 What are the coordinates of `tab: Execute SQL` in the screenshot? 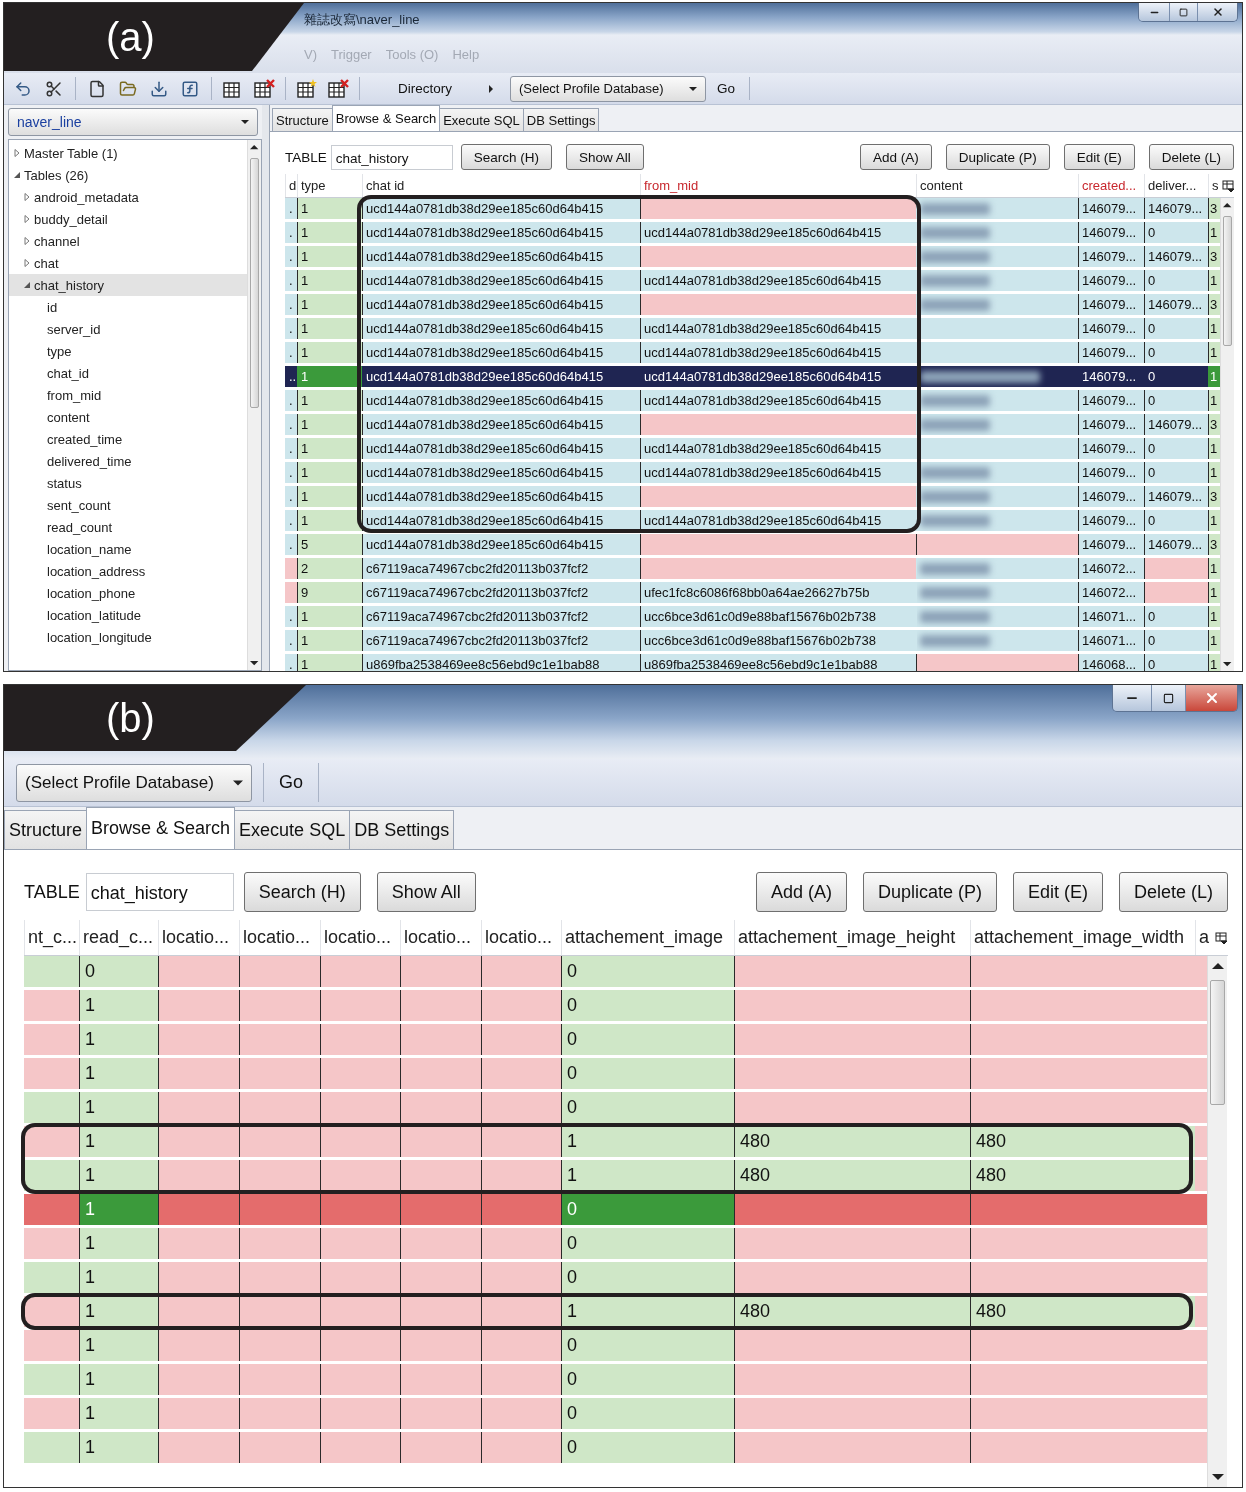 It's located at (292, 829).